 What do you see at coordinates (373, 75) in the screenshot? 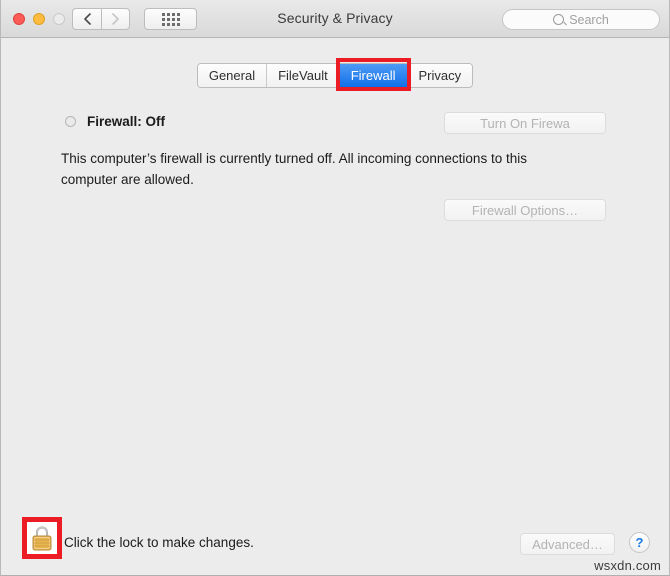
I see `tab-firewall: Firewall` at bounding box center [373, 75].